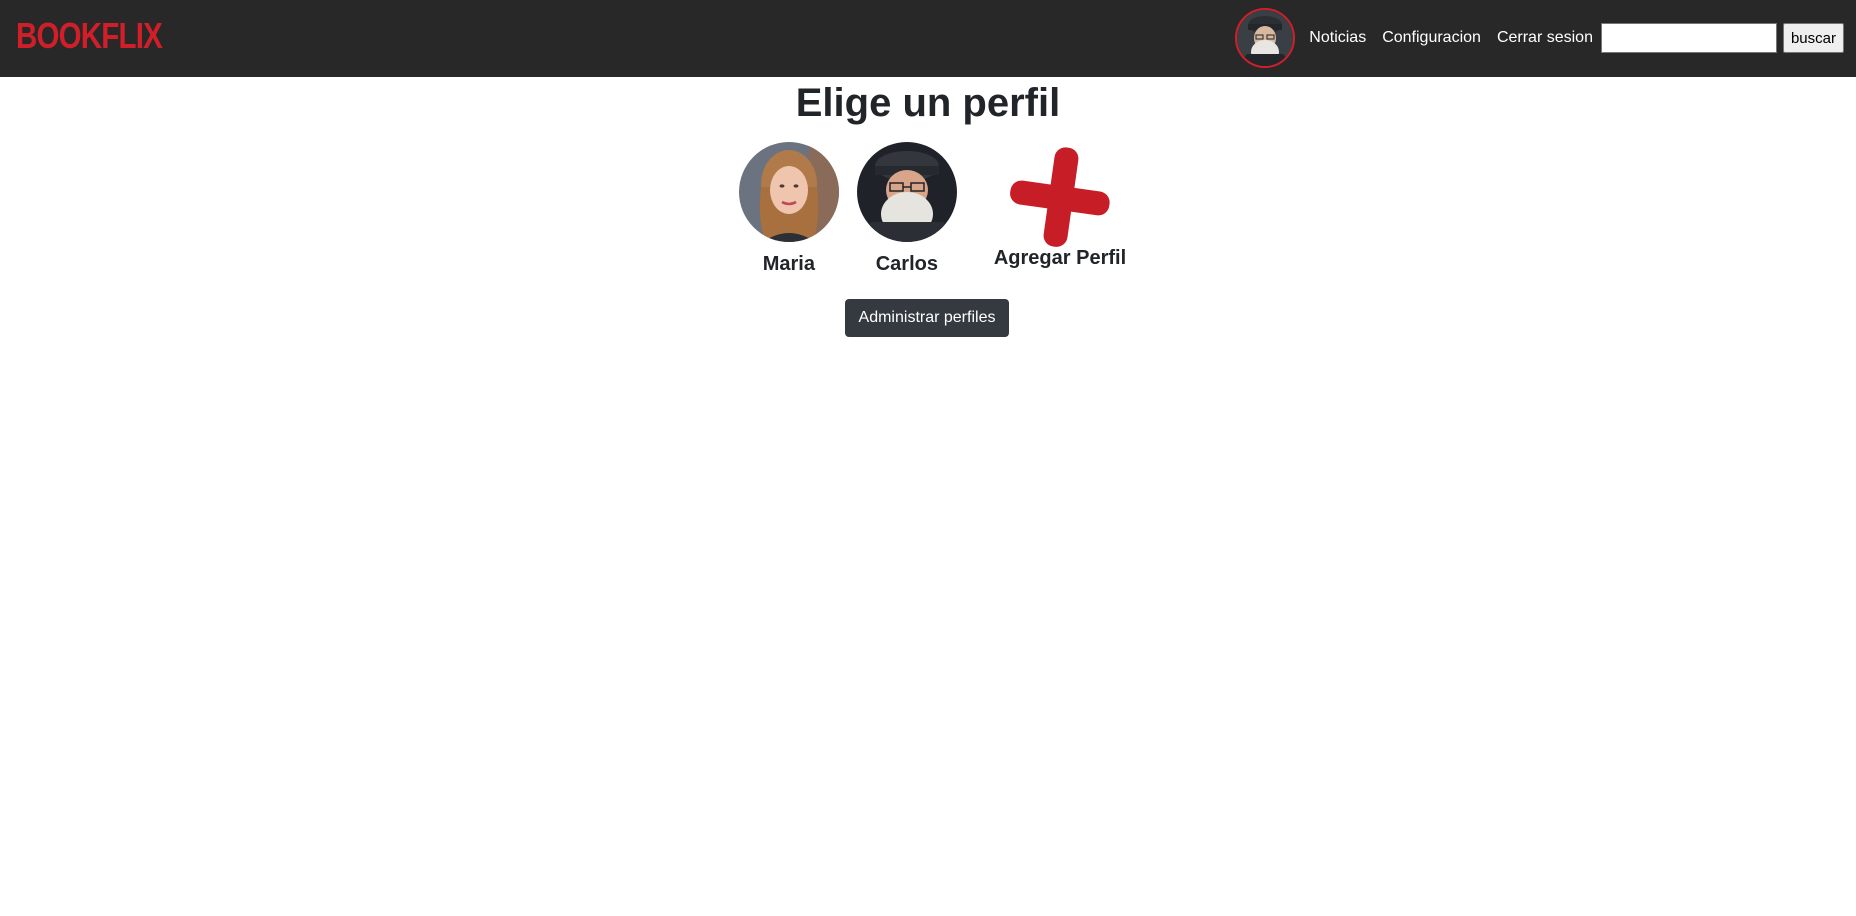 The image size is (1856, 916). What do you see at coordinates (788, 264) in the screenshot?
I see `profile-name-maria: Maria` at bounding box center [788, 264].